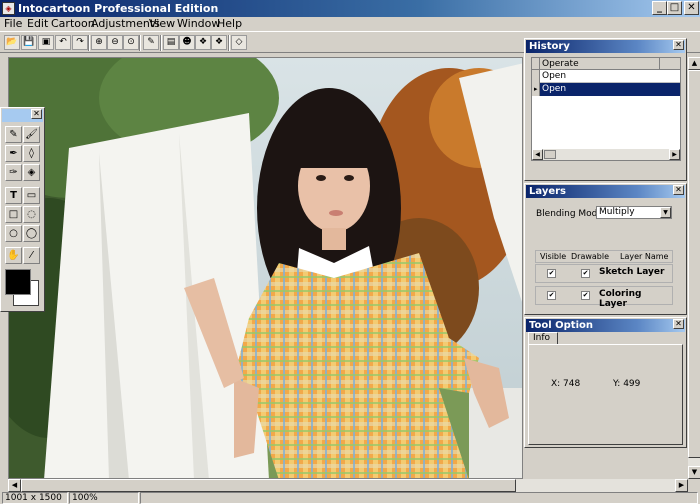  What do you see at coordinates (268, 485) in the screenshot?
I see `hscroll-thumb` at bounding box center [268, 485].